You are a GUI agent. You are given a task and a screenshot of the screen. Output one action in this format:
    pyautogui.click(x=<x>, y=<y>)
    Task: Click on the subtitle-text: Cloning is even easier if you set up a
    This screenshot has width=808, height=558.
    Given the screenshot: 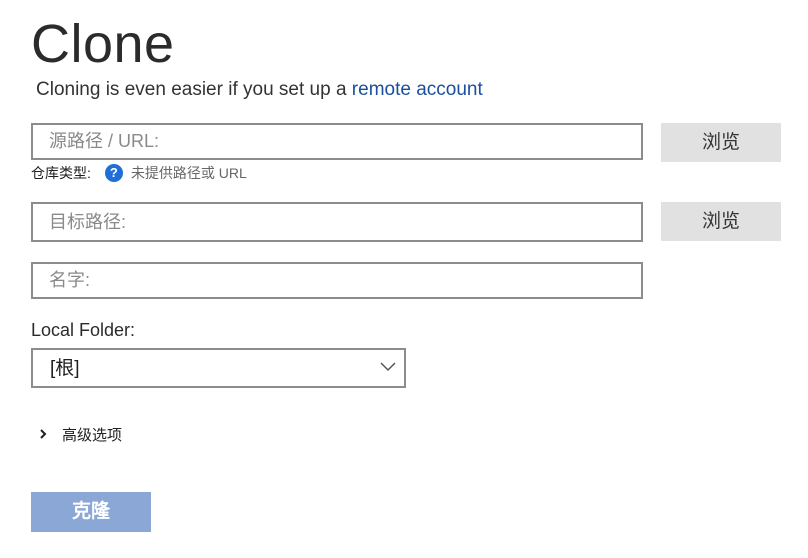 What is the action you would take?
    pyautogui.click(x=194, y=89)
    